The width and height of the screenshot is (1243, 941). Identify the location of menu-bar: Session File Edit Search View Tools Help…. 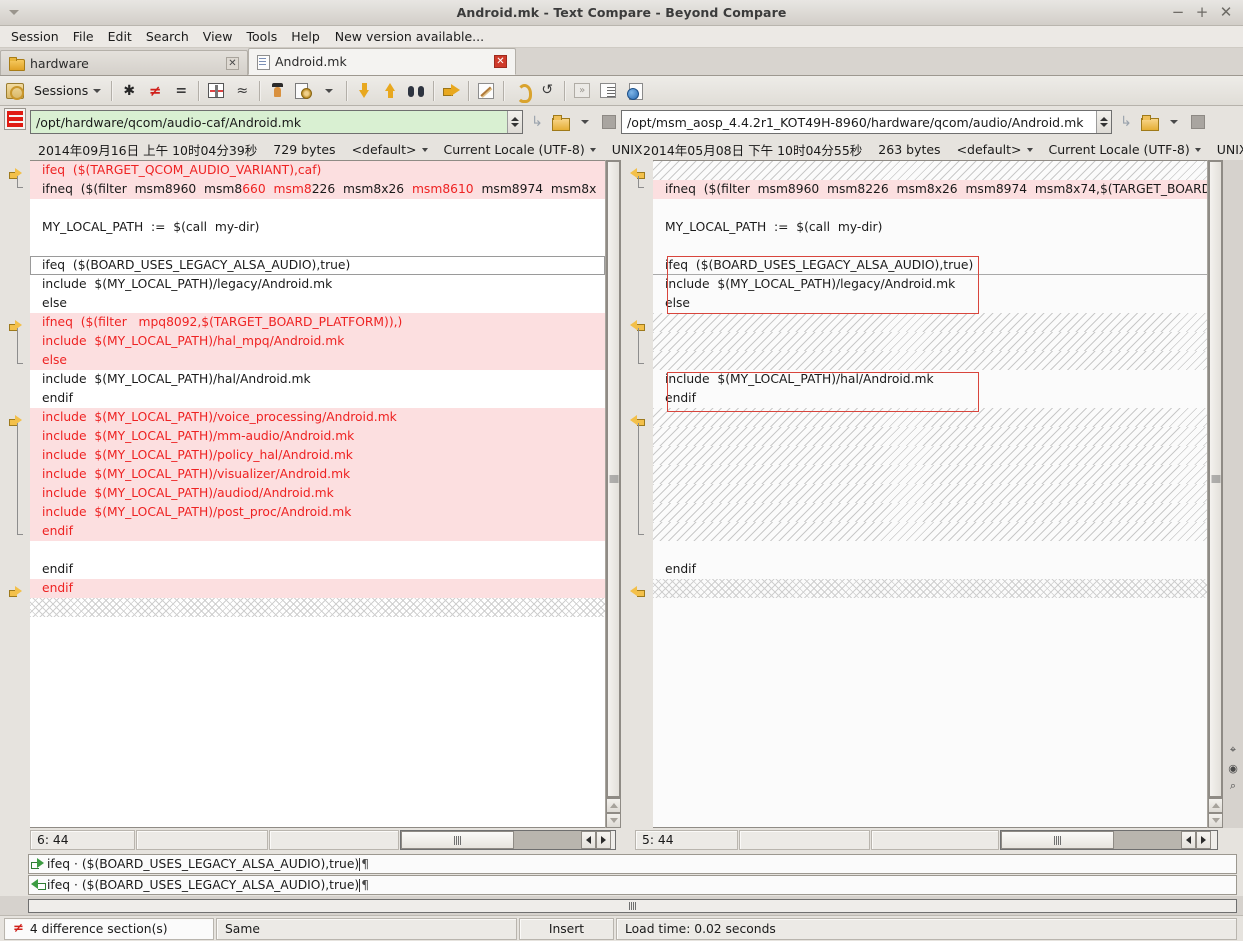
(621, 37).